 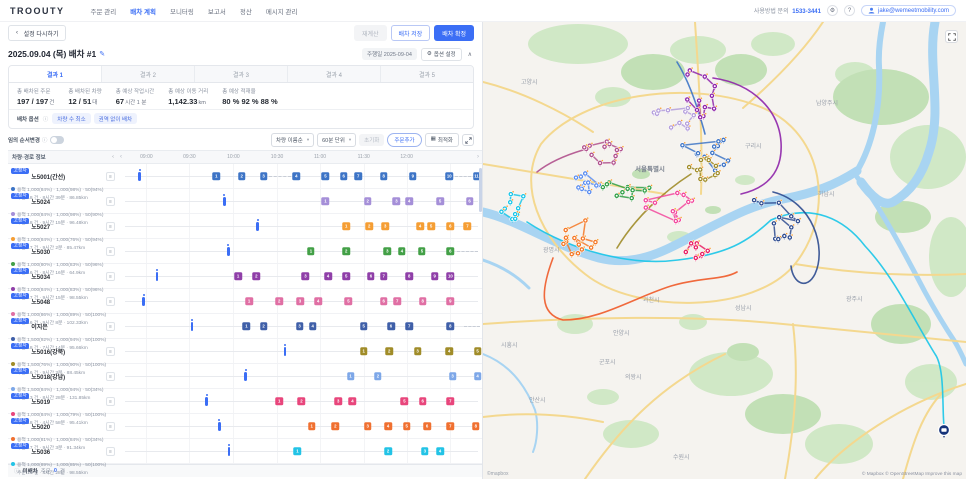 I want to click on manual-order-toggle, so click(x=57, y=140).